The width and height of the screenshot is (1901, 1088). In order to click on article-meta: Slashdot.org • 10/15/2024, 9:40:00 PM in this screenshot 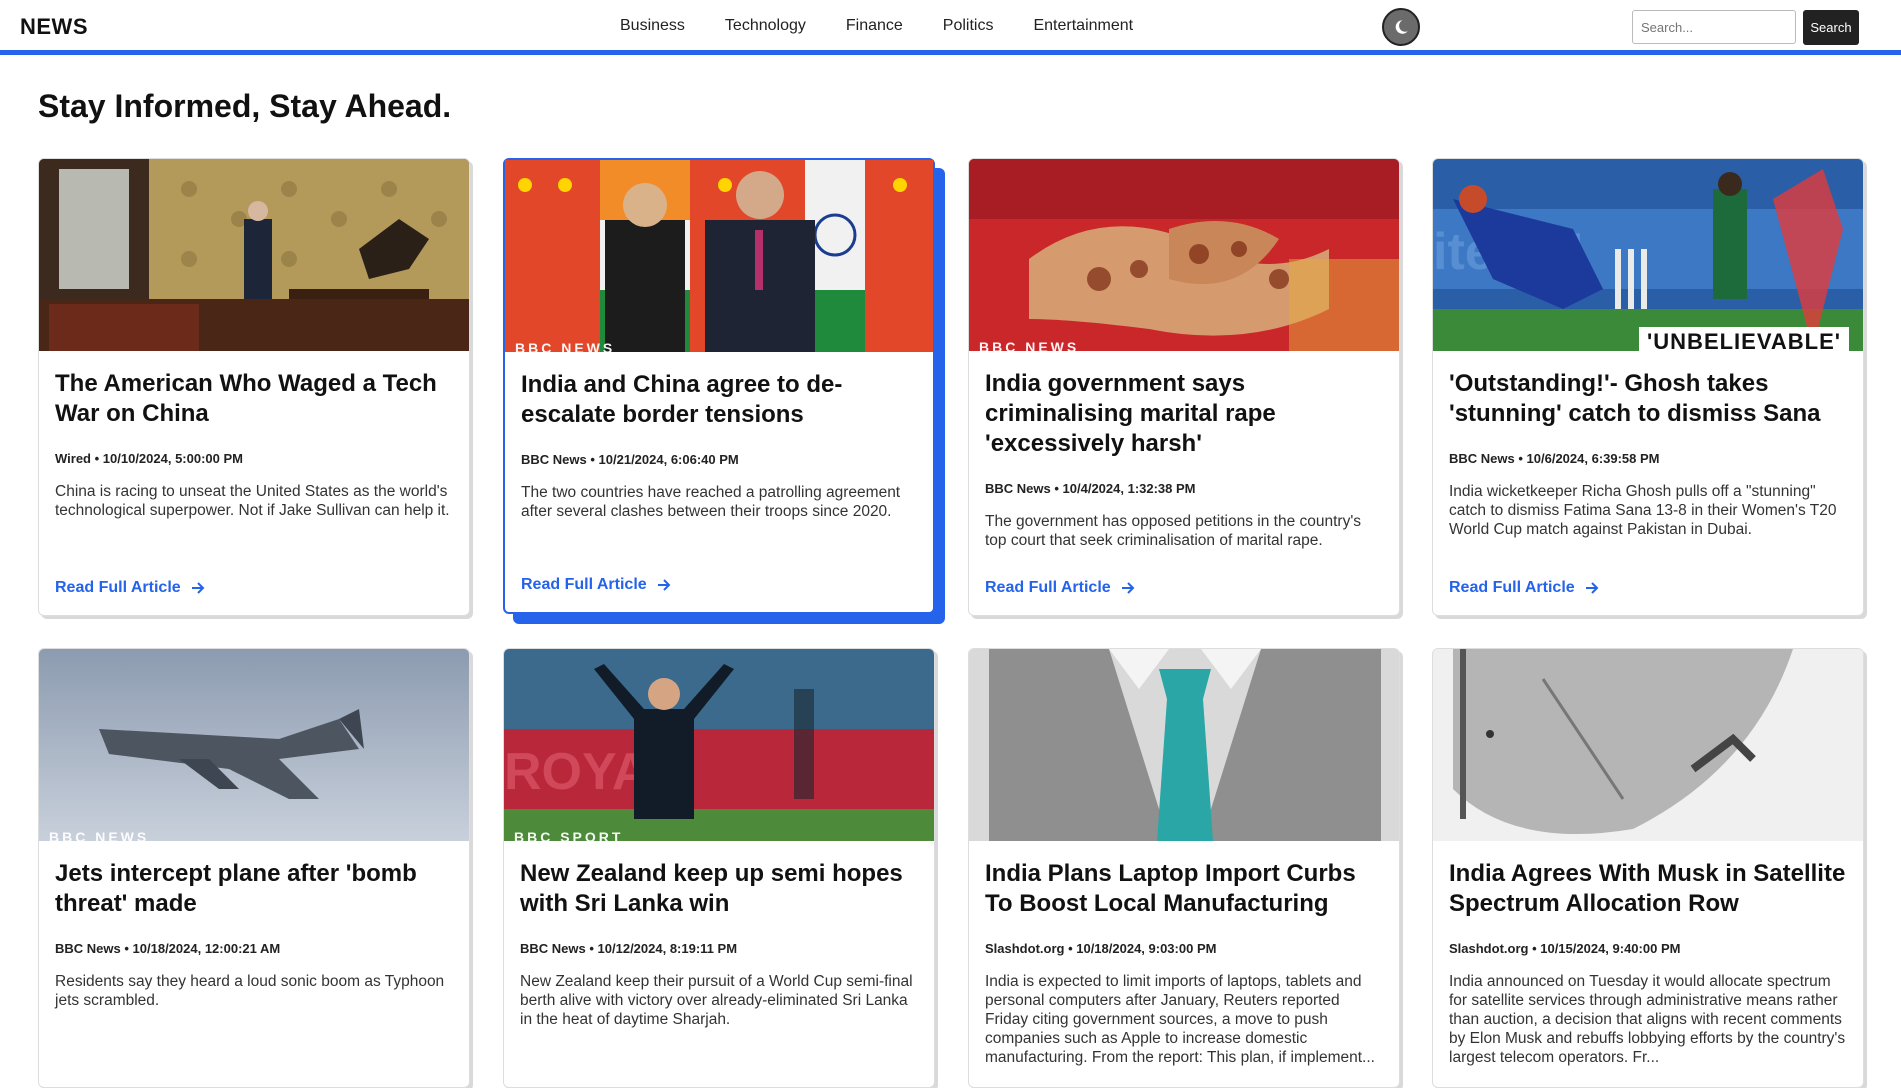, I will do `click(1565, 948)`.